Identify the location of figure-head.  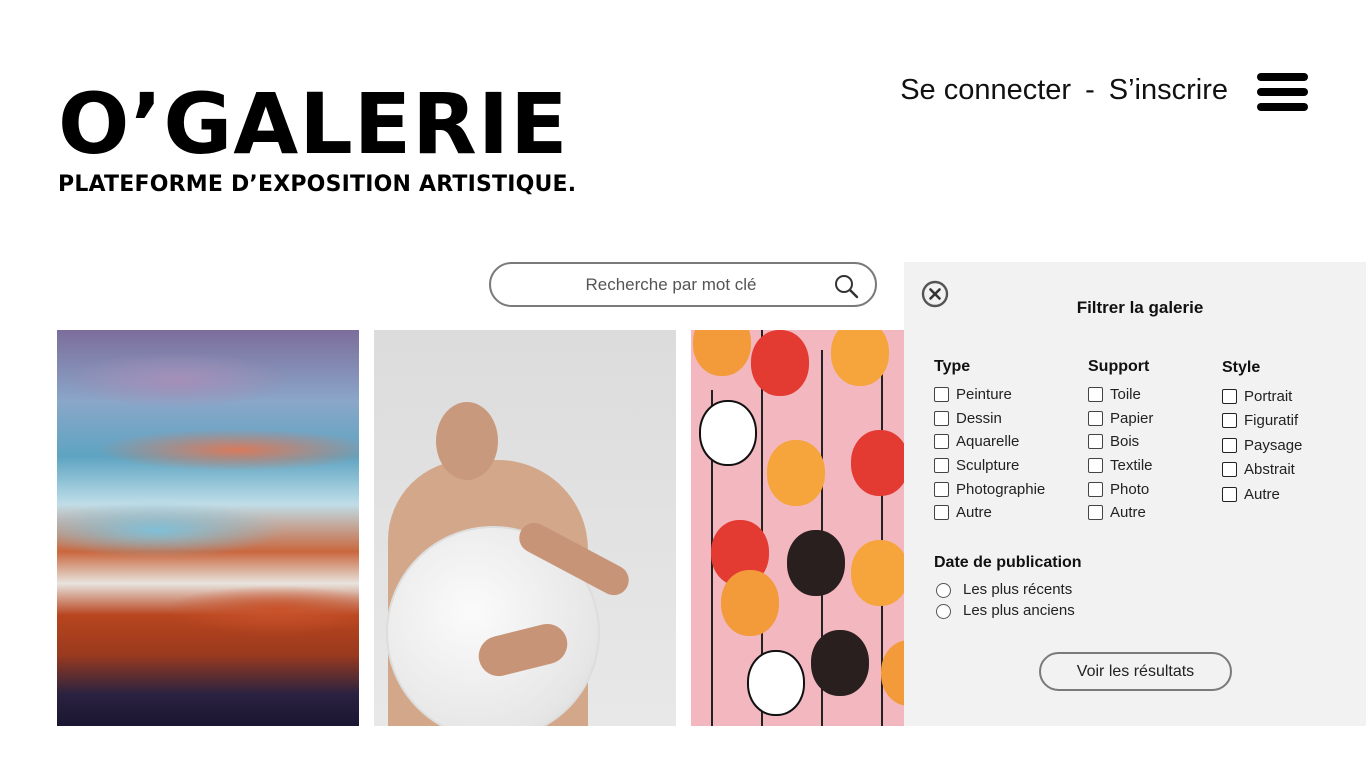
(467, 441).